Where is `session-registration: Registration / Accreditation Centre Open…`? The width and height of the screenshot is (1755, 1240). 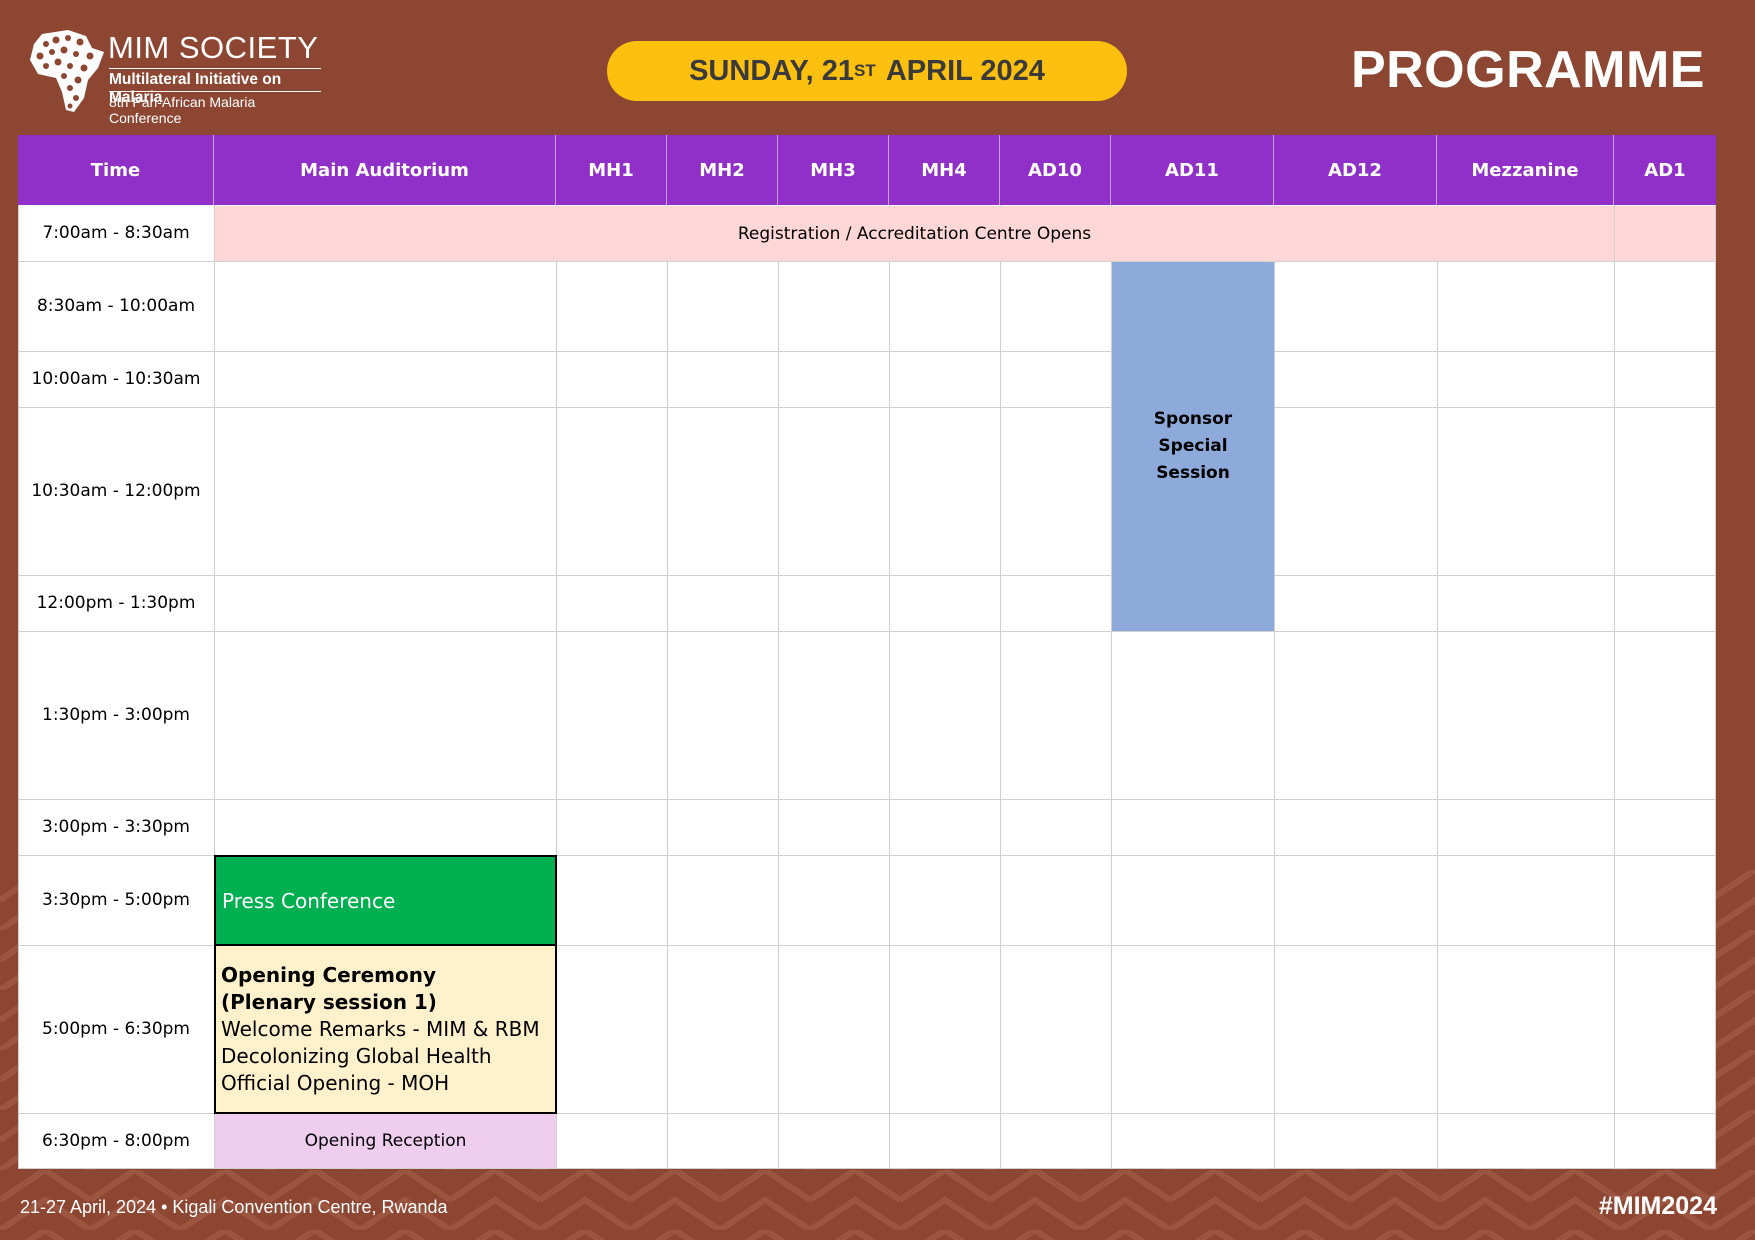
session-registration: Registration / Accreditation Centre Open… is located at coordinates (914, 233).